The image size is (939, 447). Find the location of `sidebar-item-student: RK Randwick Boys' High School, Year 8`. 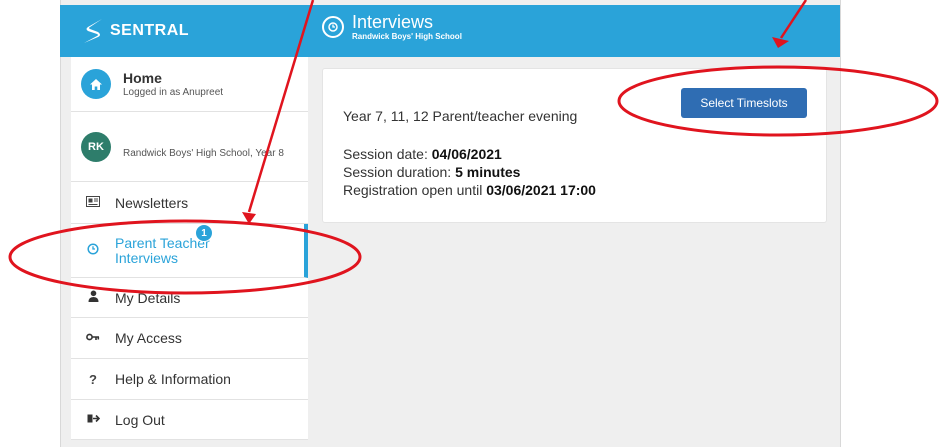

sidebar-item-student: RK Randwick Boys' High School, Year 8 is located at coordinates (189, 147).